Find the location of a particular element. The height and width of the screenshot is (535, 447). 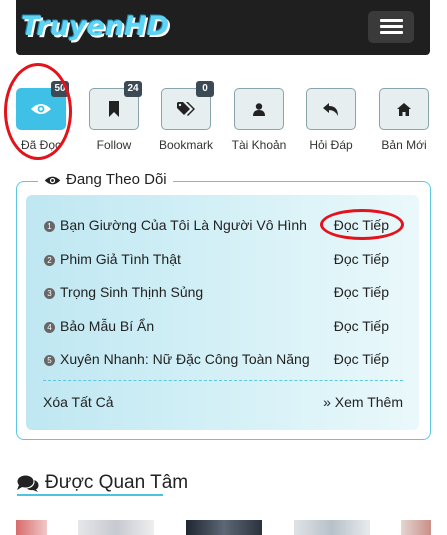

rank-number: 3 is located at coordinates (49, 293).